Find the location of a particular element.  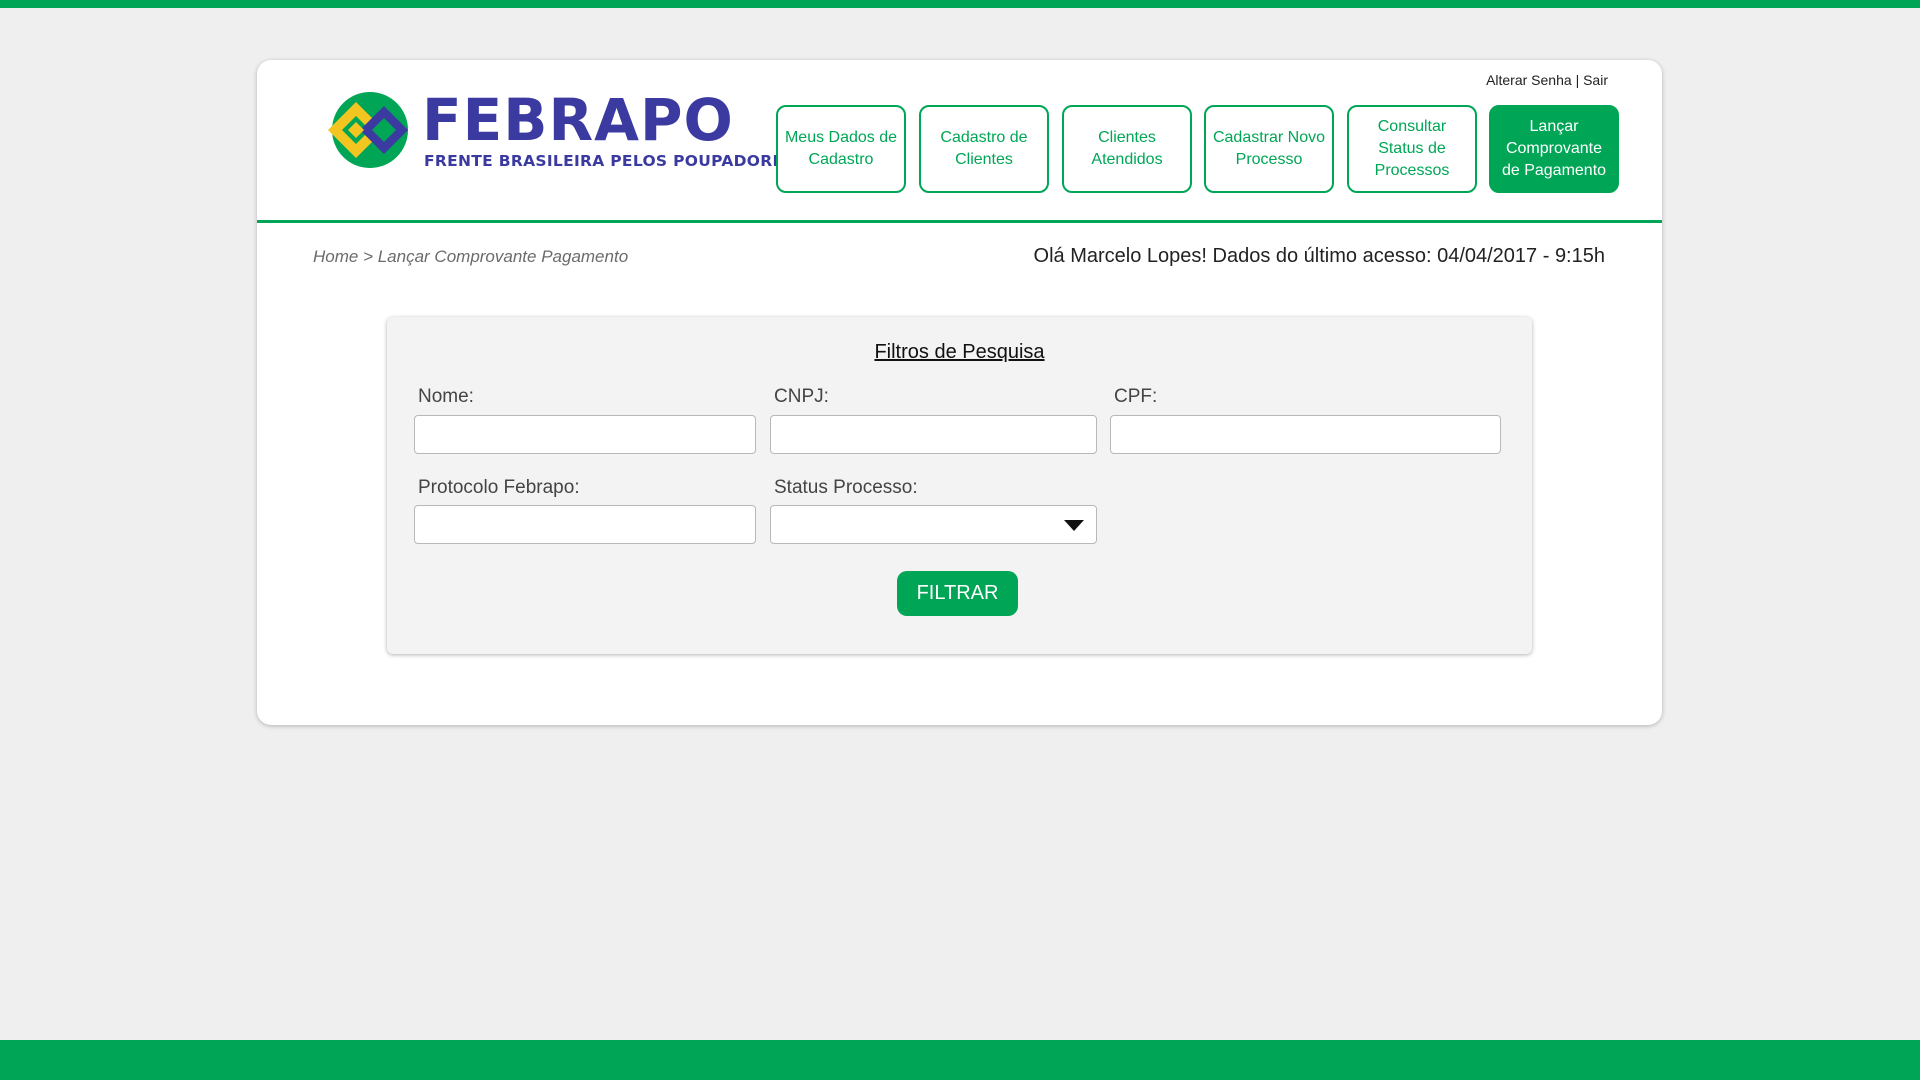

panel-title: Filtros de Pesquisa is located at coordinates (959, 352).